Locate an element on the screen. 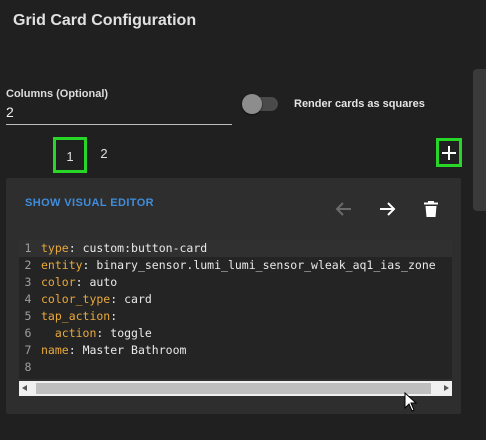 This screenshot has width=486, height=440. yaml-value: auto is located at coordinates (103, 282).